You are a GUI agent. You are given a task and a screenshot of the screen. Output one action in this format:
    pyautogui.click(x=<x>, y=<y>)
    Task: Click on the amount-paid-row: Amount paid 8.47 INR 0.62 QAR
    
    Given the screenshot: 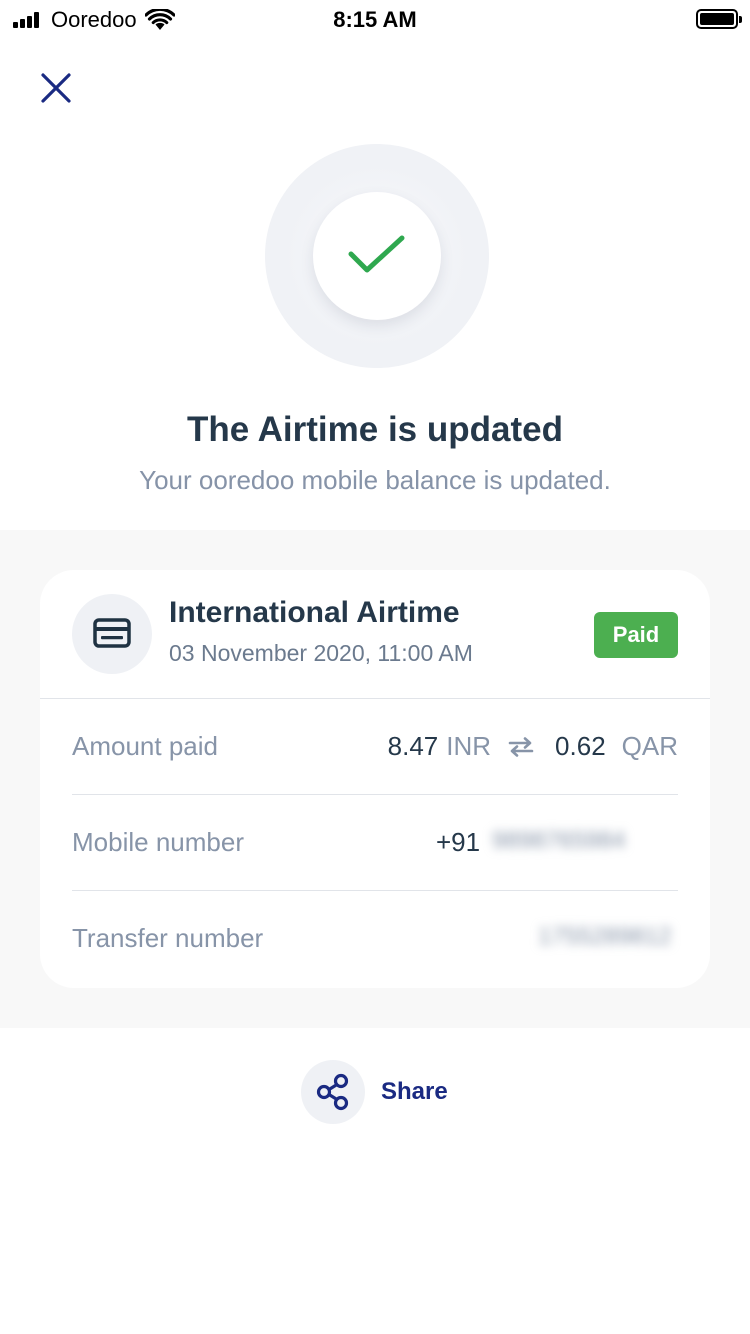 What is the action you would take?
    pyautogui.click(x=375, y=747)
    